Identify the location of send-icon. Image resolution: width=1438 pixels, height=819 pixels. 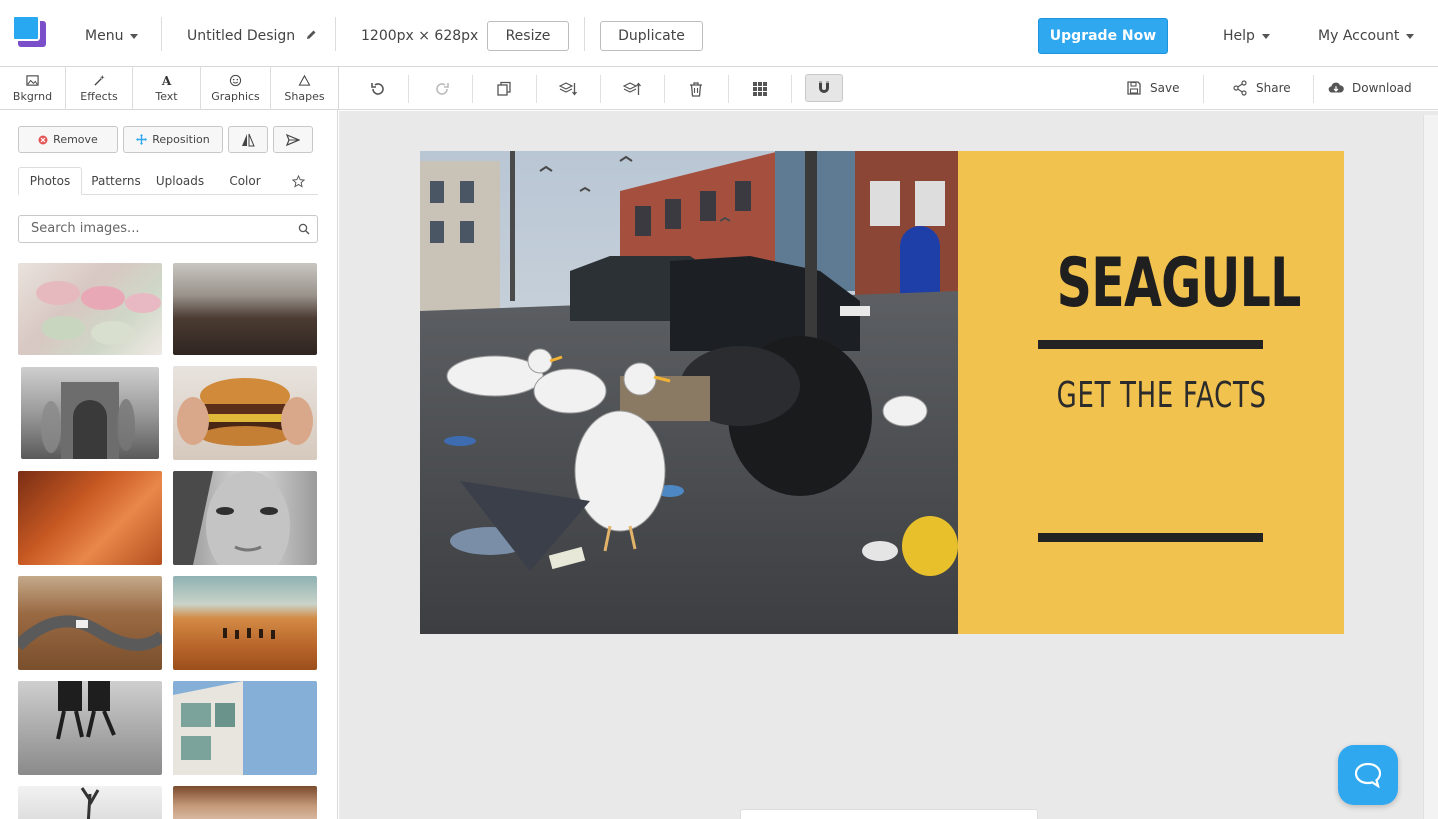
(293, 139).